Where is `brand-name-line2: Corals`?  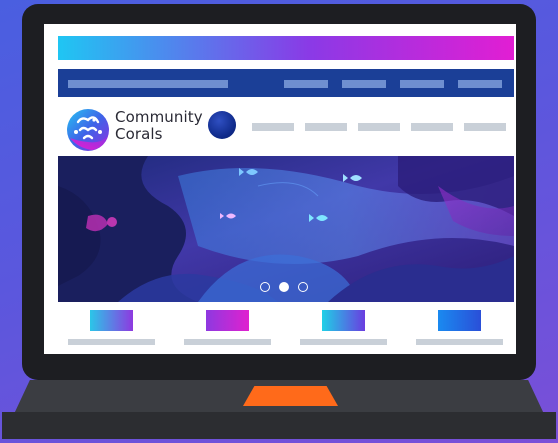 brand-name-line2: Corals is located at coordinates (139, 134).